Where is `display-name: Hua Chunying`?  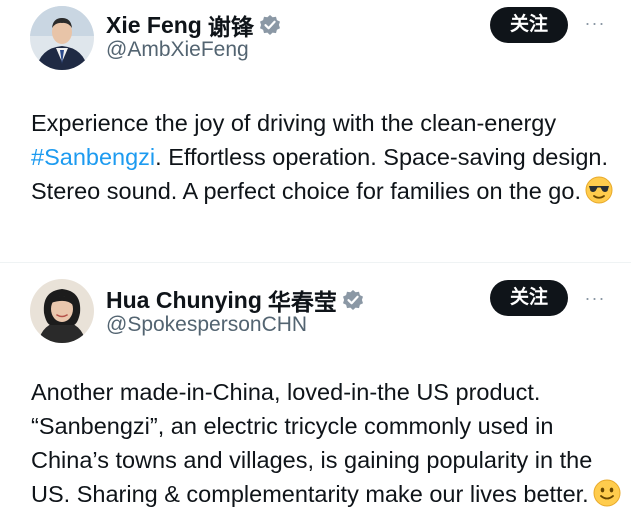
display-name: Hua Chunying is located at coordinates (184, 300).